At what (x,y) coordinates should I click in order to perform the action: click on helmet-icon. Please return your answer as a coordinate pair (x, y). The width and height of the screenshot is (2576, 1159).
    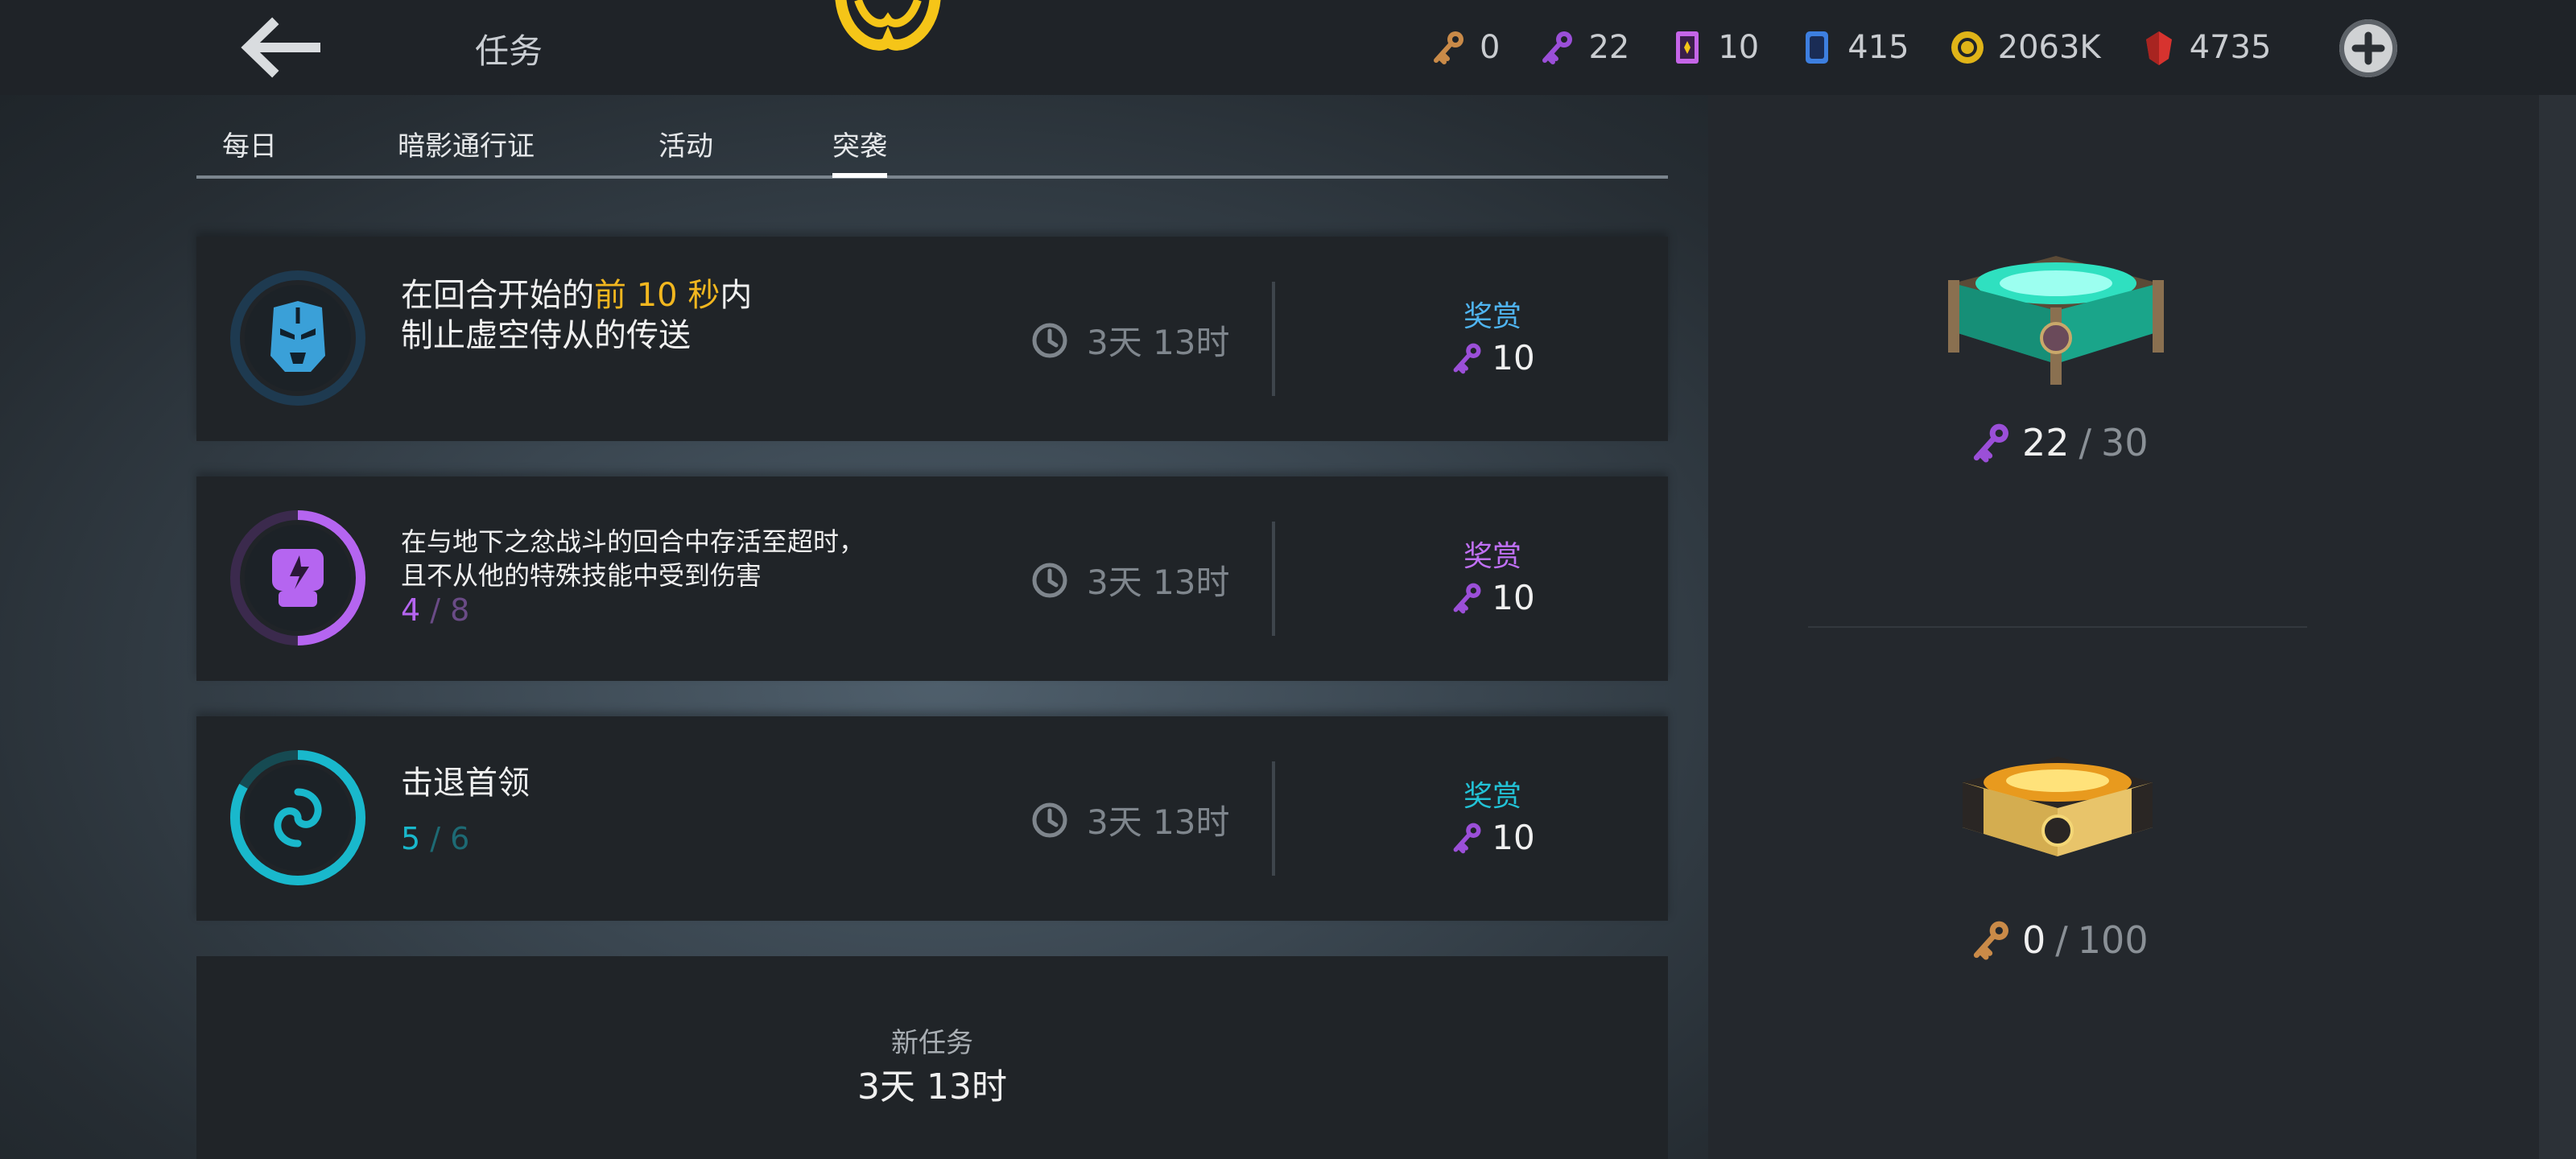
    Looking at the image, I should click on (297, 336).